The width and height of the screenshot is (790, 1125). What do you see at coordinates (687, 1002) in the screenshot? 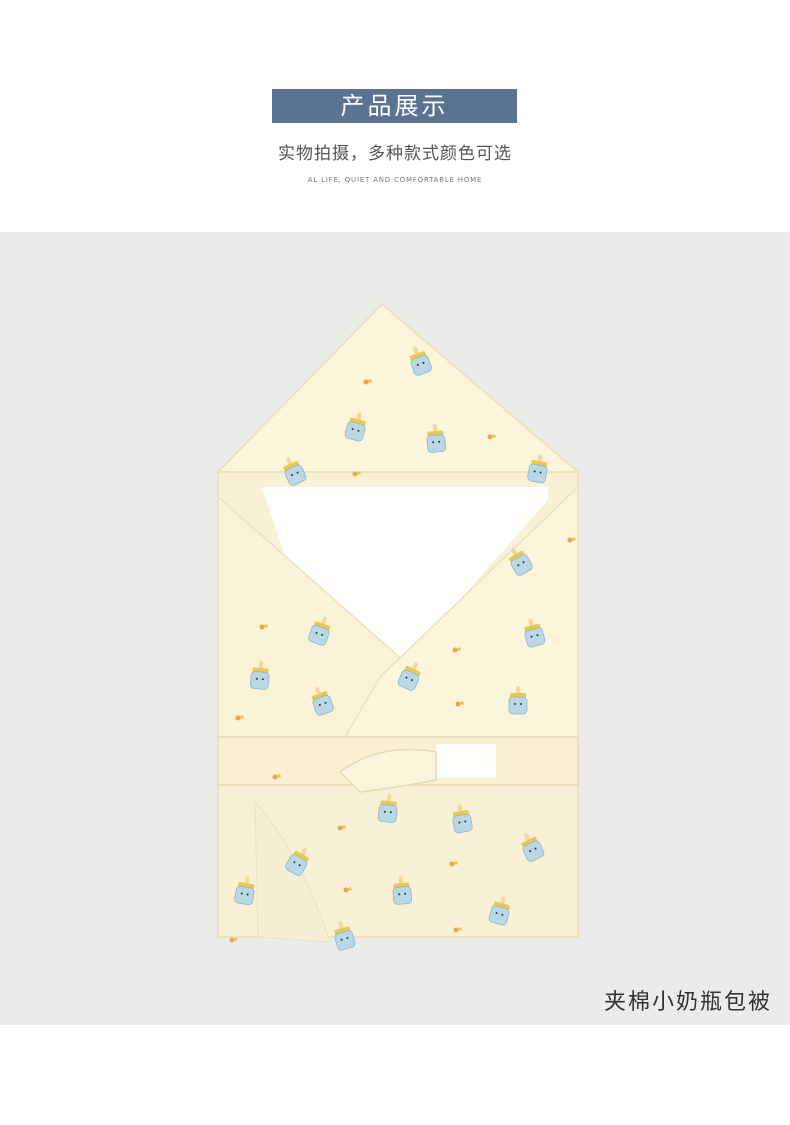
I see `product-caption: 夹棉小奶瓶包被` at bounding box center [687, 1002].